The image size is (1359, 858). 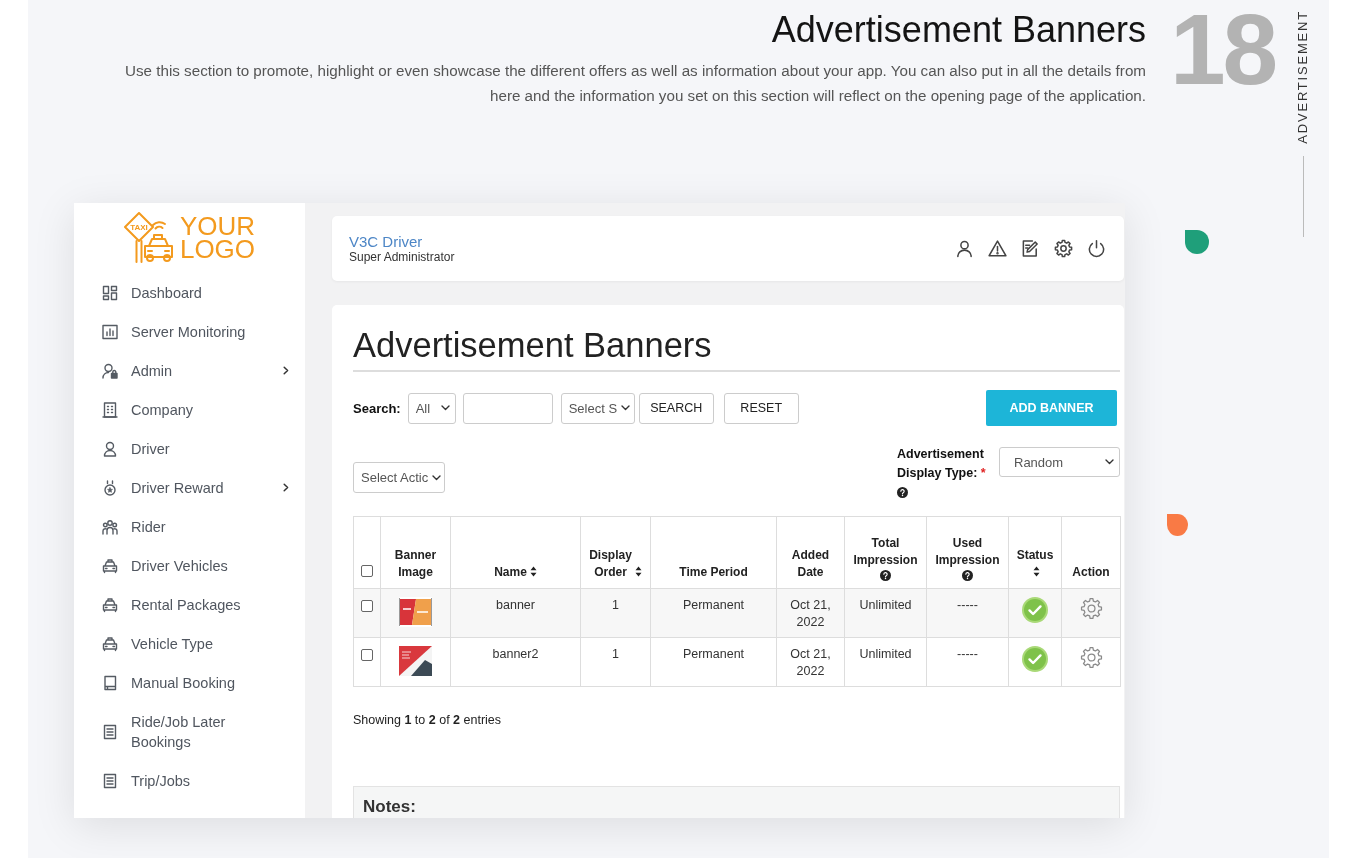 I want to click on bar-chart-icon, so click(x=110, y=331).